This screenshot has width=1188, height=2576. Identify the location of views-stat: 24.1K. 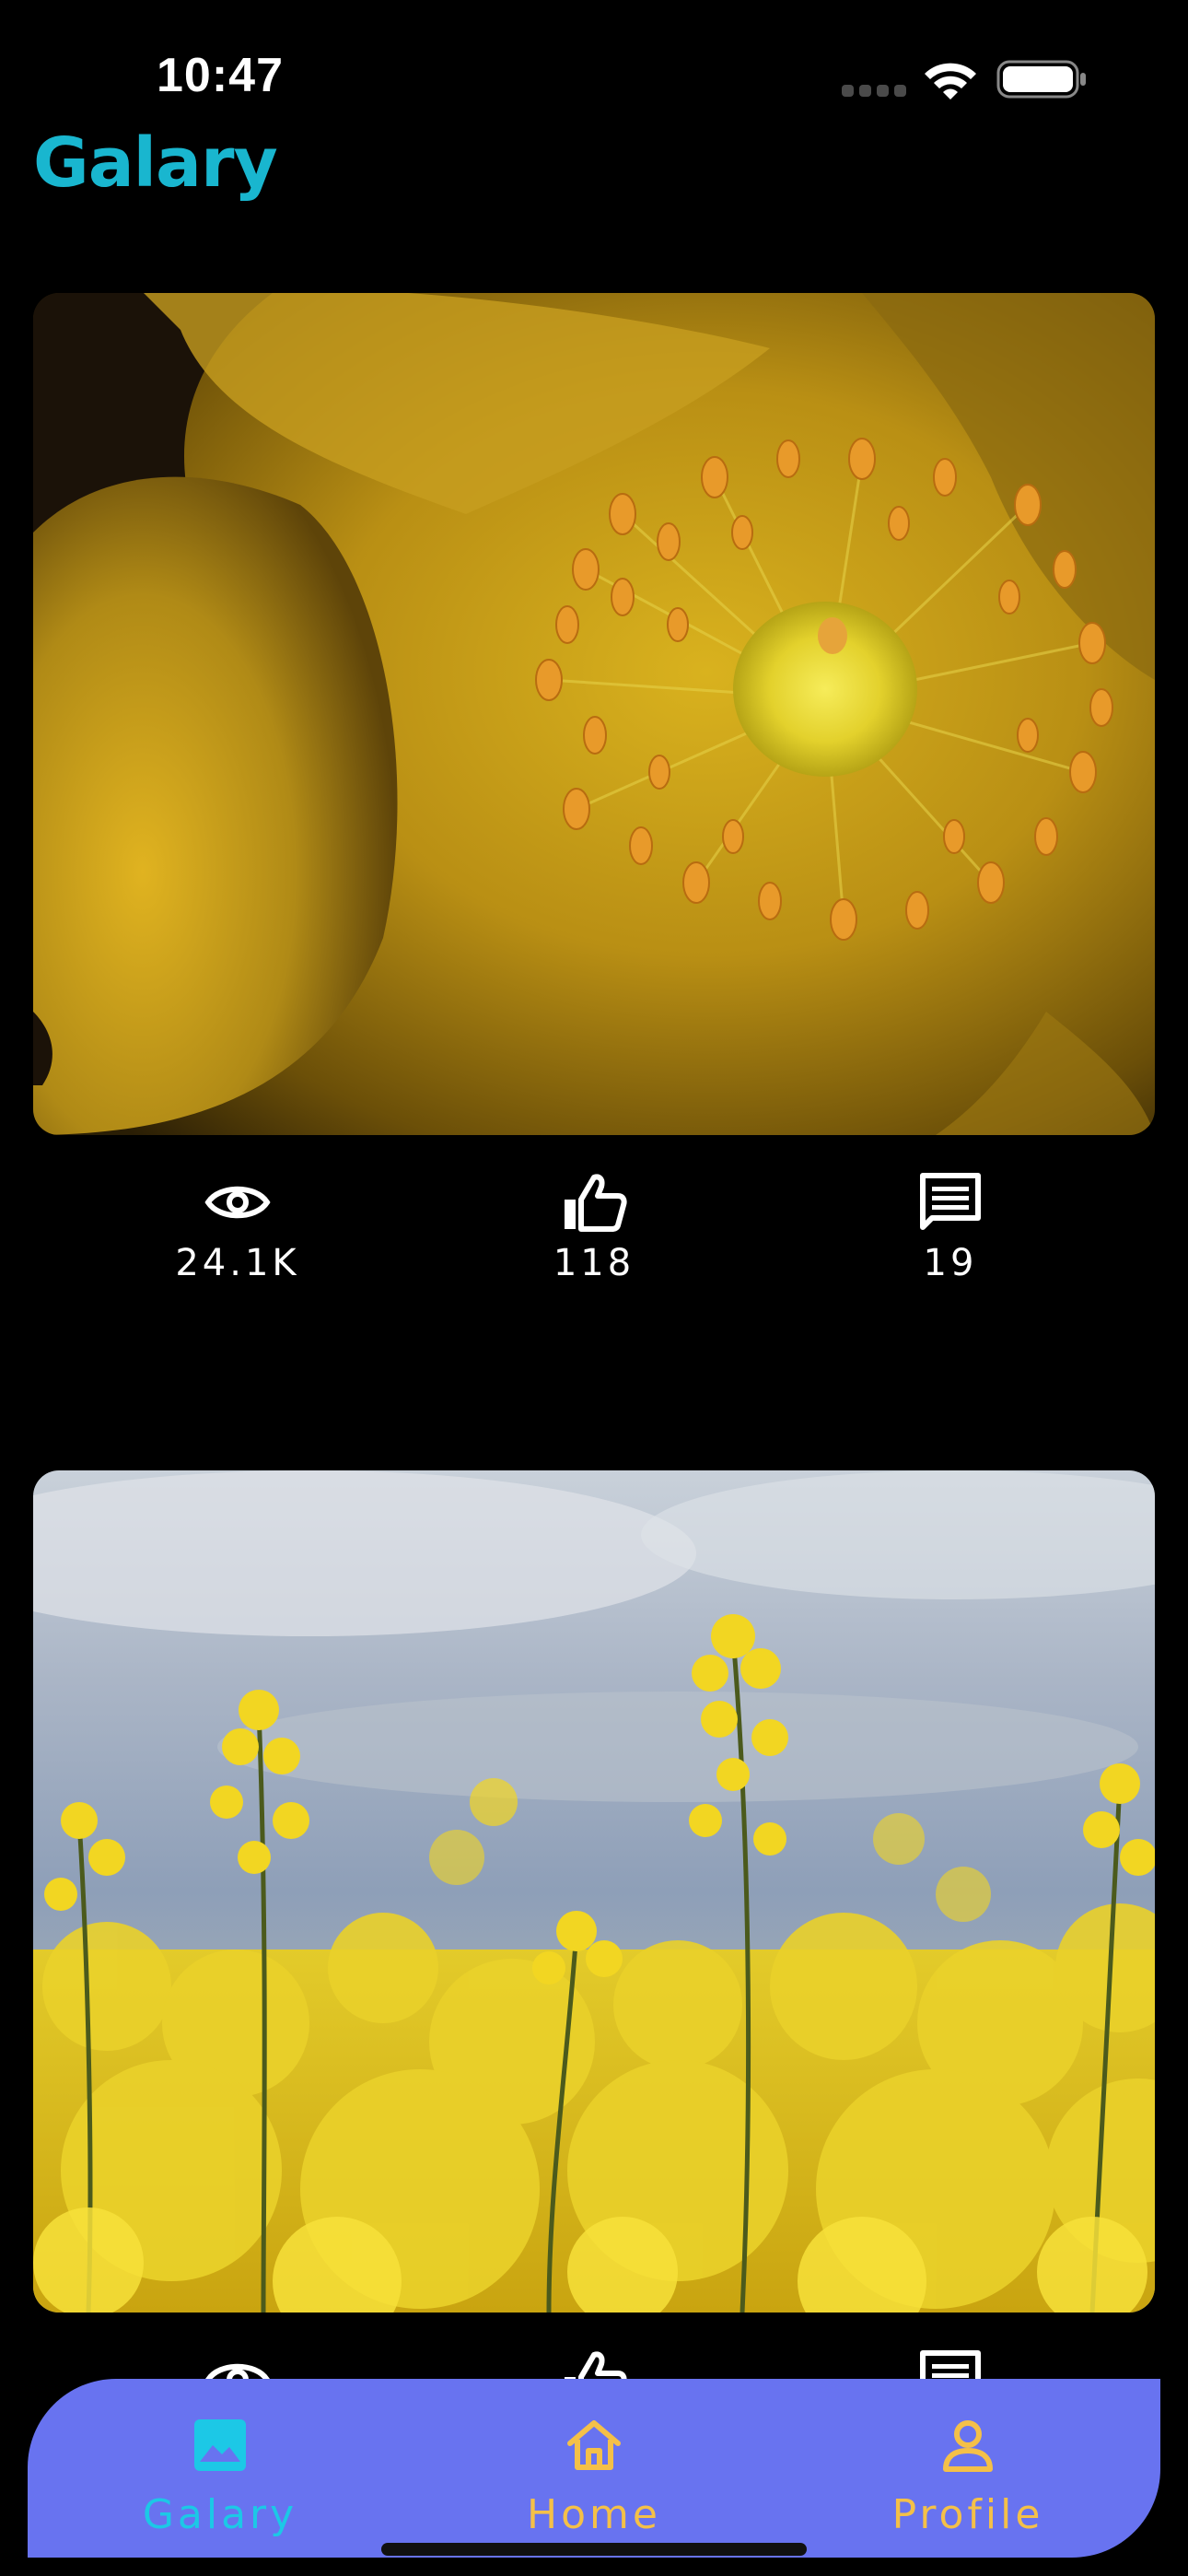
(237, 1228).